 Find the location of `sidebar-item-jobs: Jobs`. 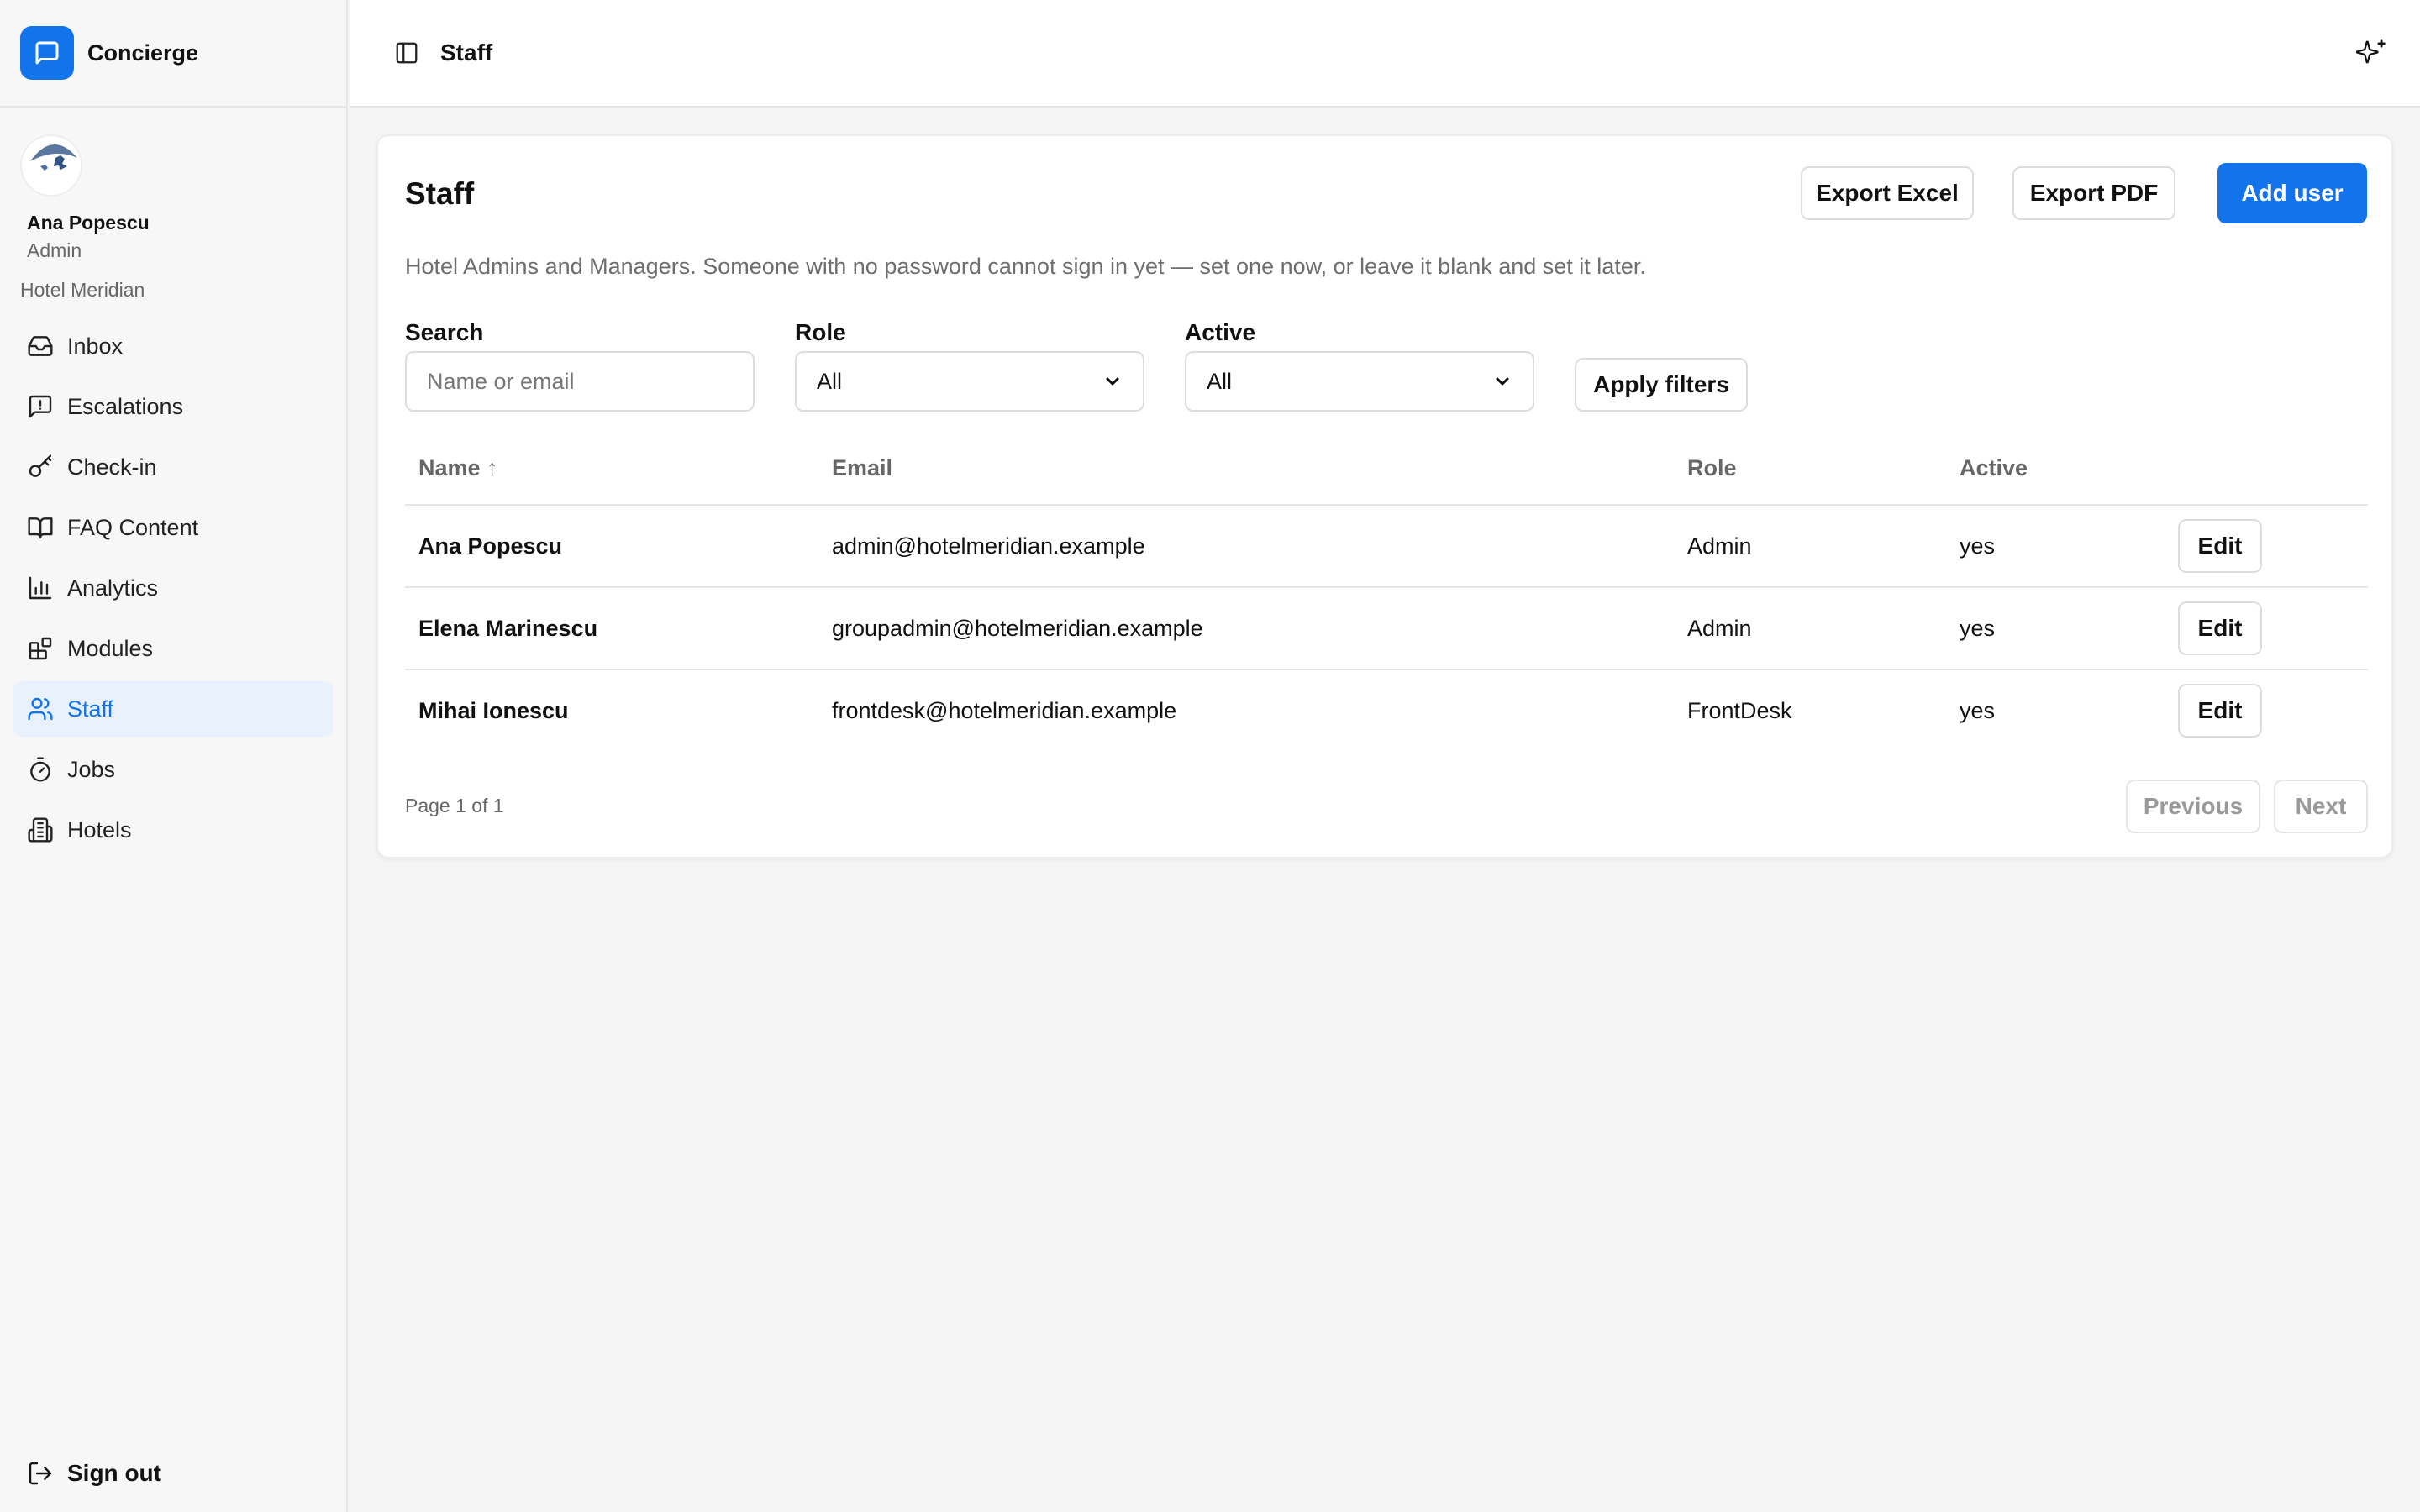

sidebar-item-jobs: Jobs is located at coordinates (173, 769).